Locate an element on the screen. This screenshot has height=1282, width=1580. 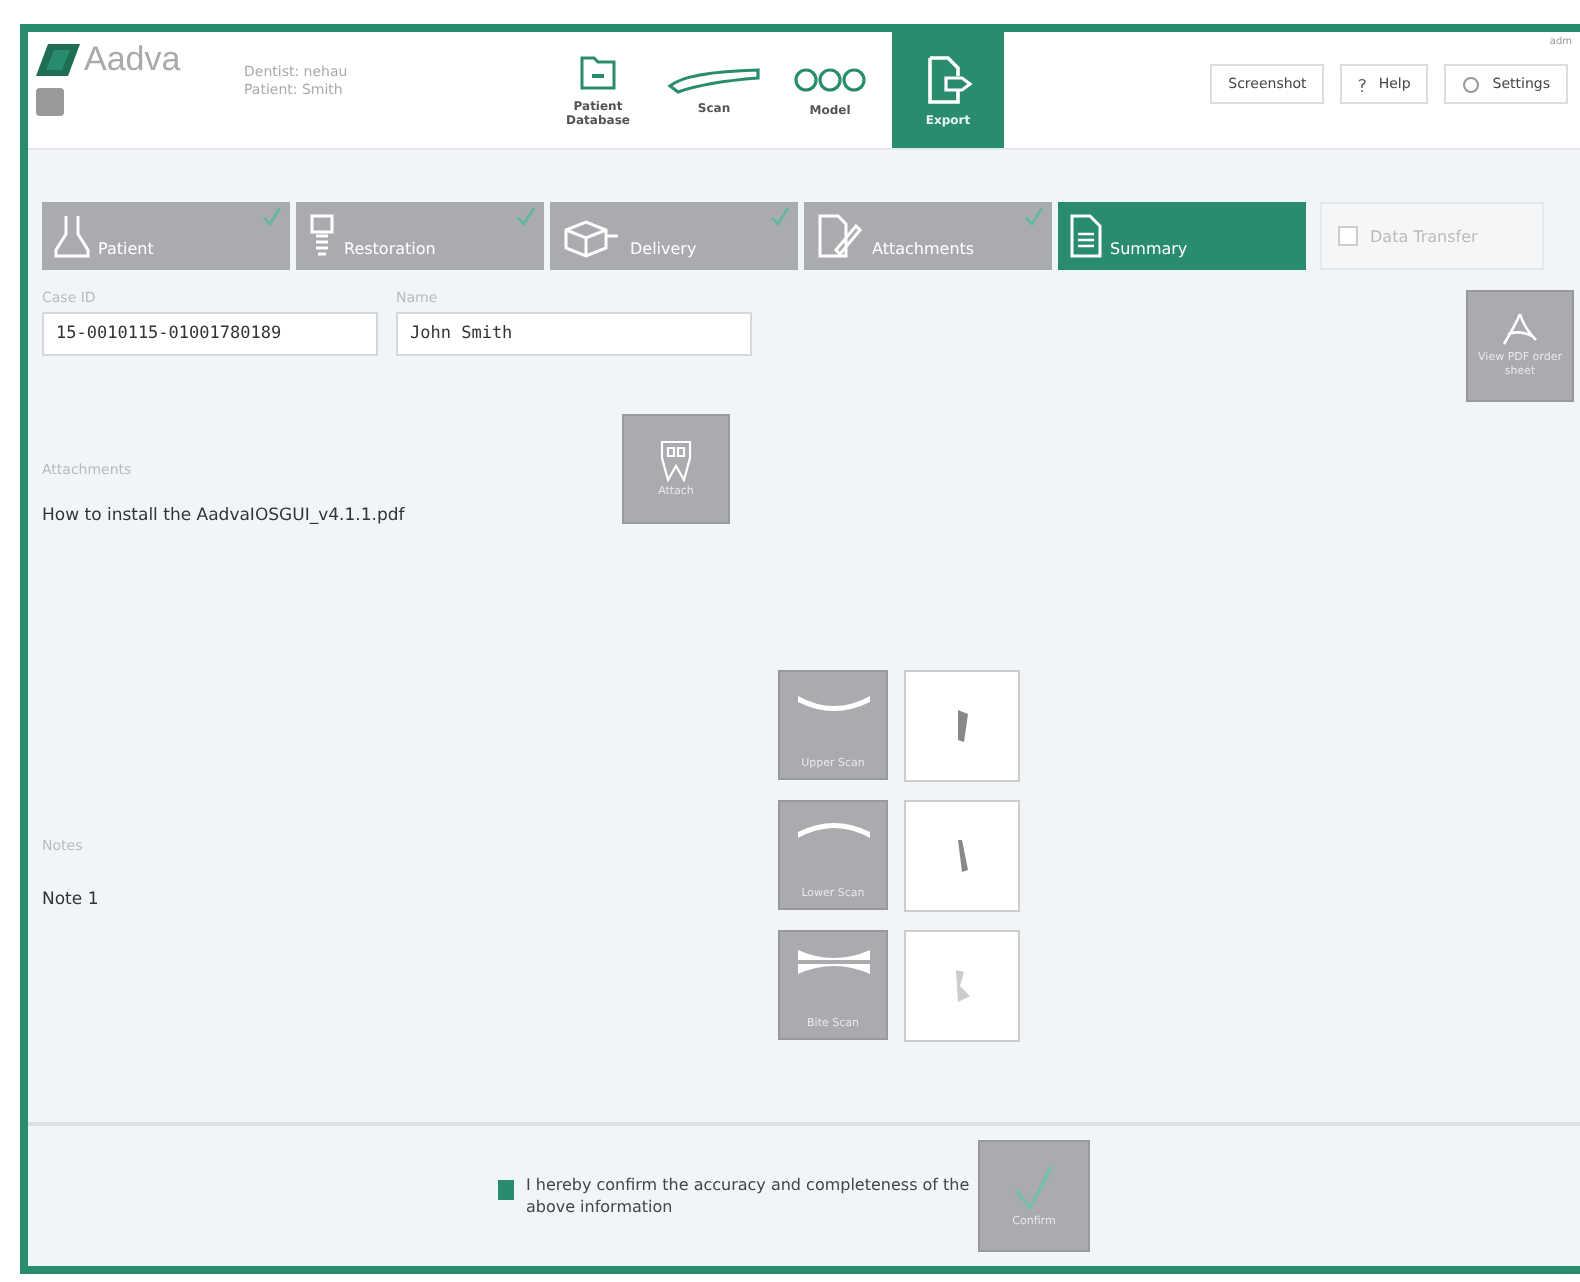
step-tab: Restoration is located at coordinates (420, 236).